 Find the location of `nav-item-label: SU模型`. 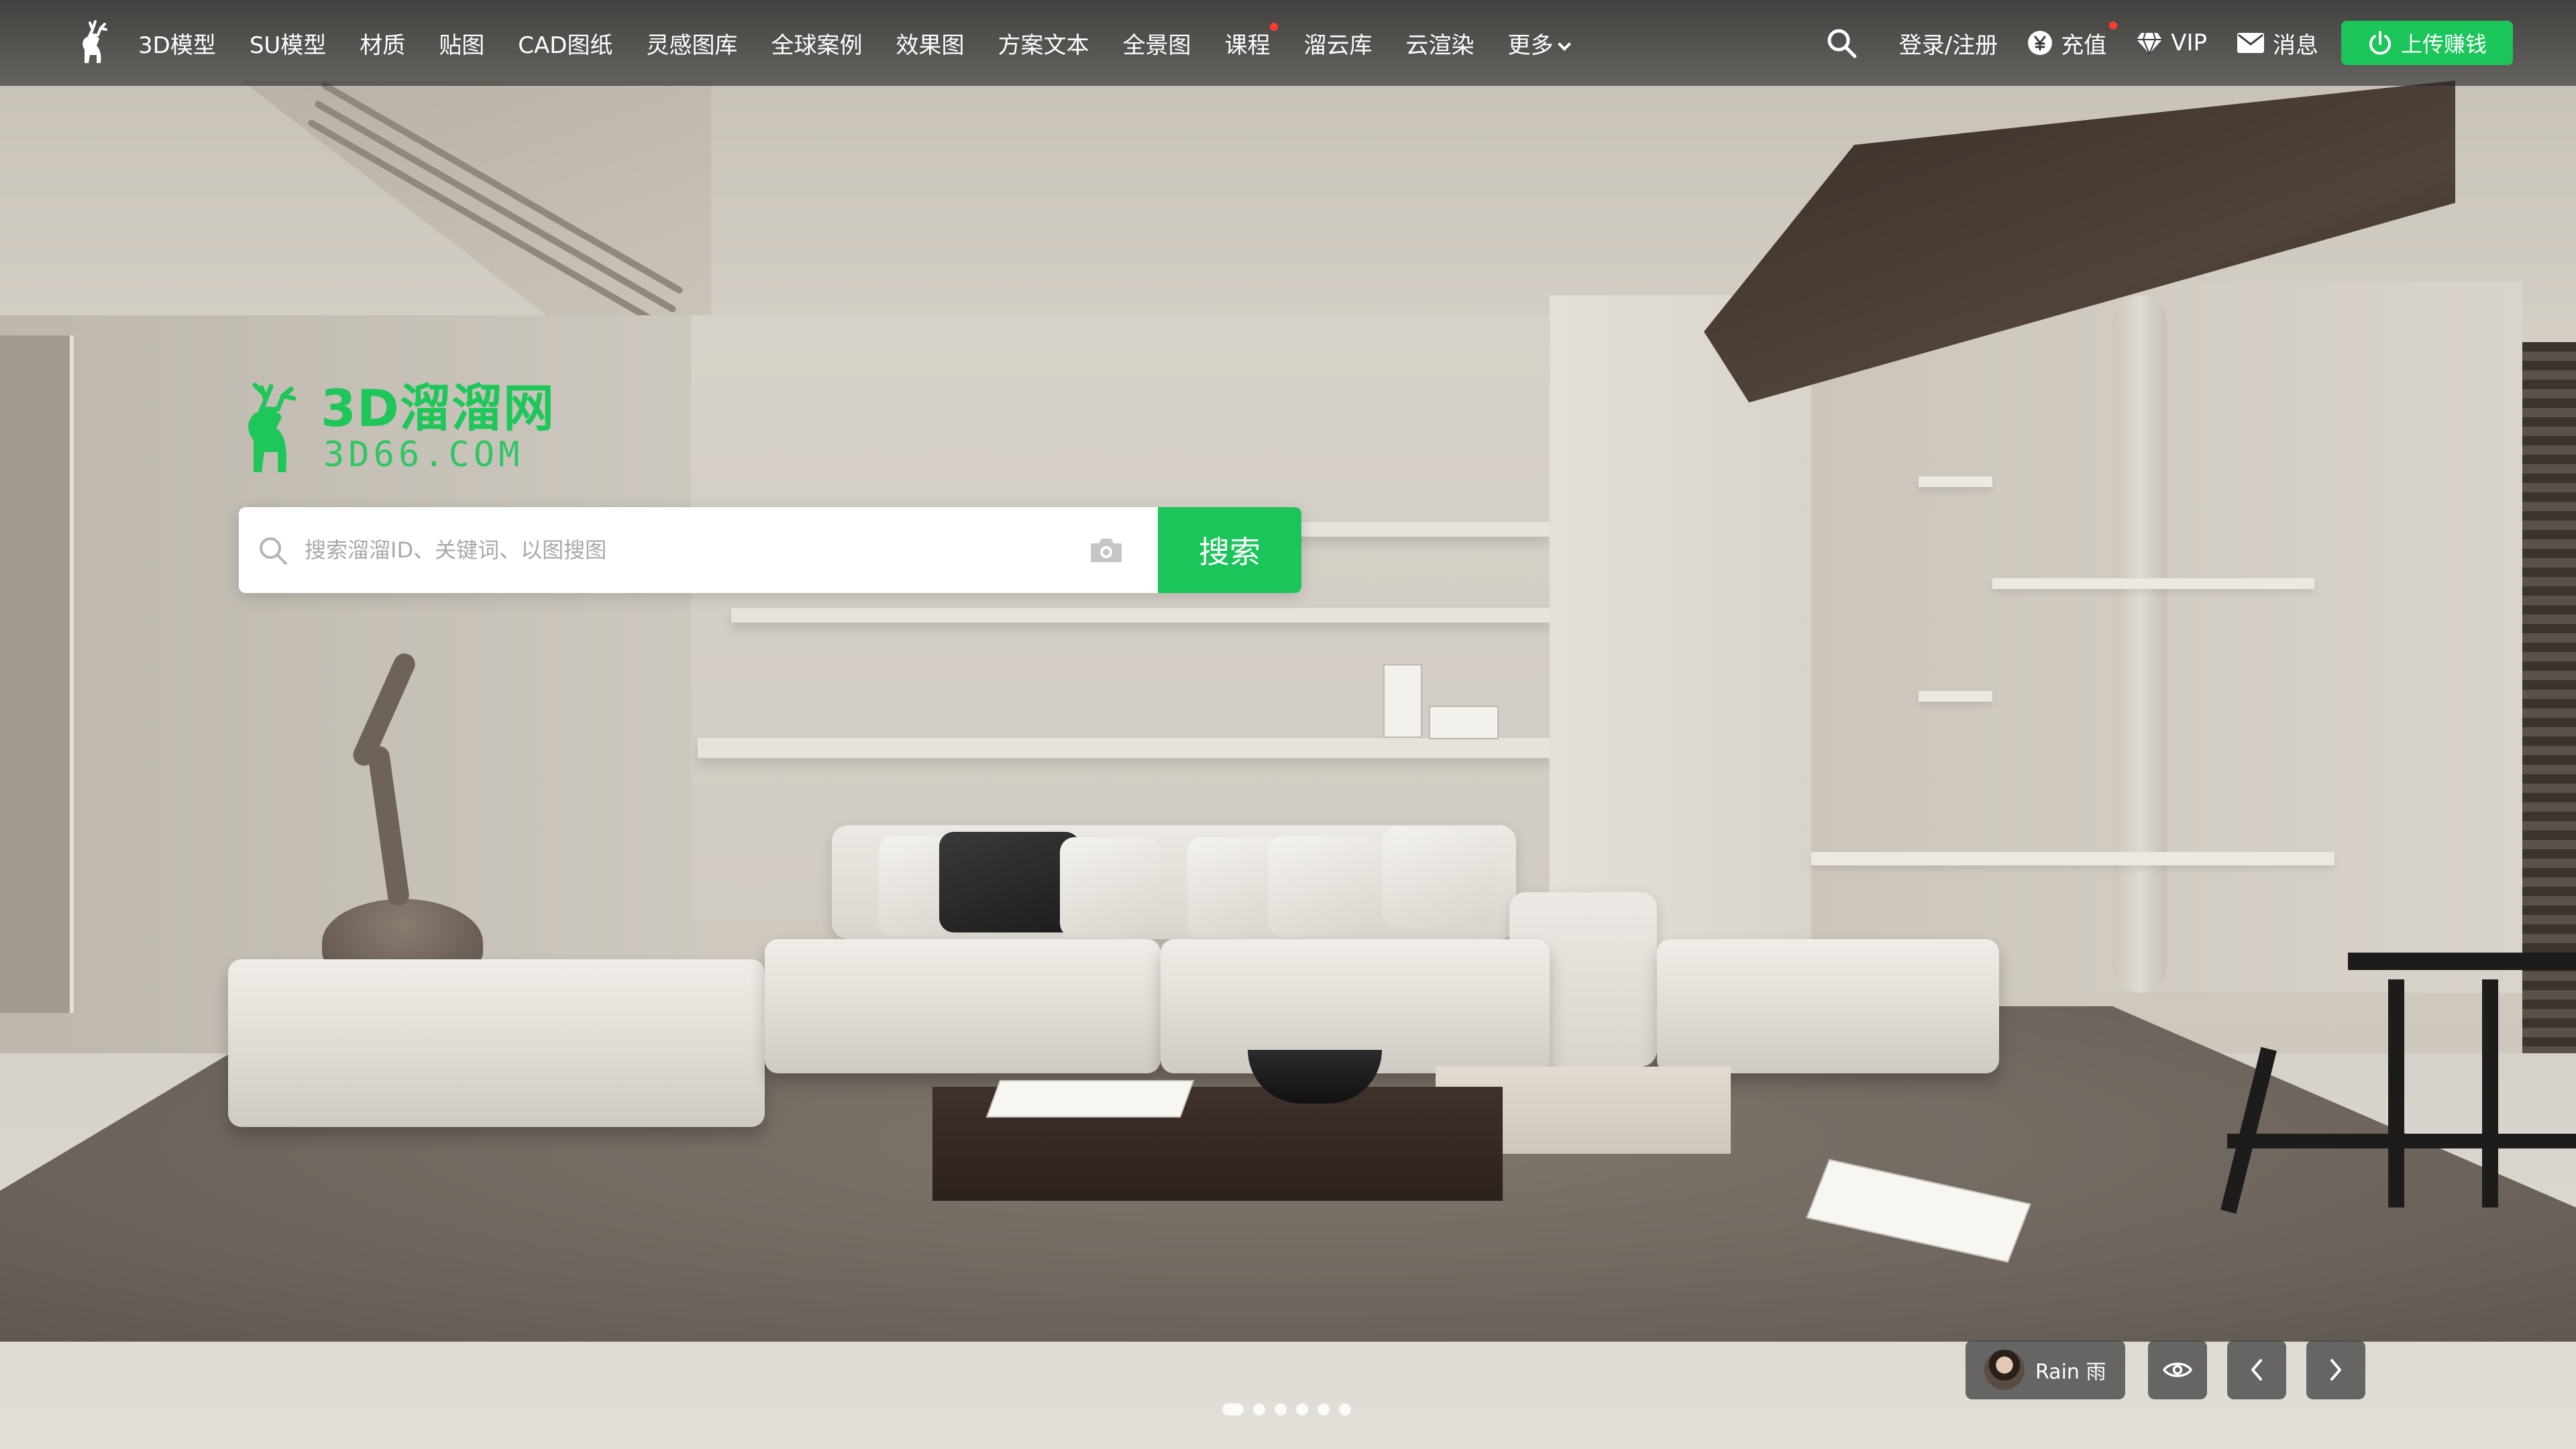

nav-item-label: SU模型 is located at coordinates (288, 45).